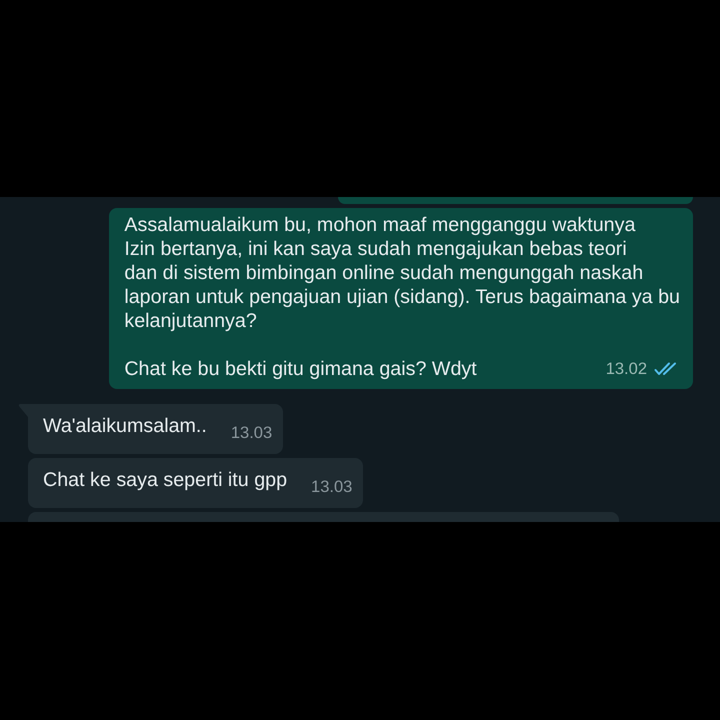 The image size is (720, 720). Describe the element at coordinates (402, 273) in the screenshot. I see `message-text: Assalamualaikum bu, mohon maaf mengganggu waktunya Izin bertanya, ini kan saya sudah mengajukan bebas teori dan di sistem bimbingan online sudah mengunggah naskah laporan untuk pengajuan ujian (sidang). Terus bagaimana ya bu kelanjutannya?` at that location.